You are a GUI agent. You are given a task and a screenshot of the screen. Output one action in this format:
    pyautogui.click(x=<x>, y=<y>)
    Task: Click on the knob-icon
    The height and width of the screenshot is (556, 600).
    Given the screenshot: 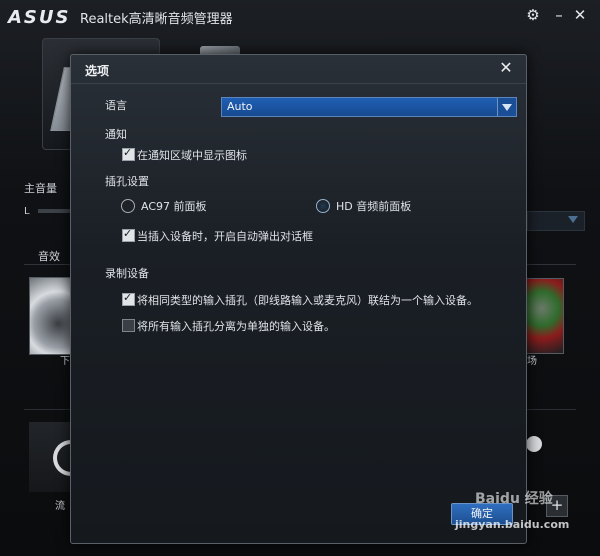 What is the action you would take?
    pyautogui.click(x=534, y=444)
    